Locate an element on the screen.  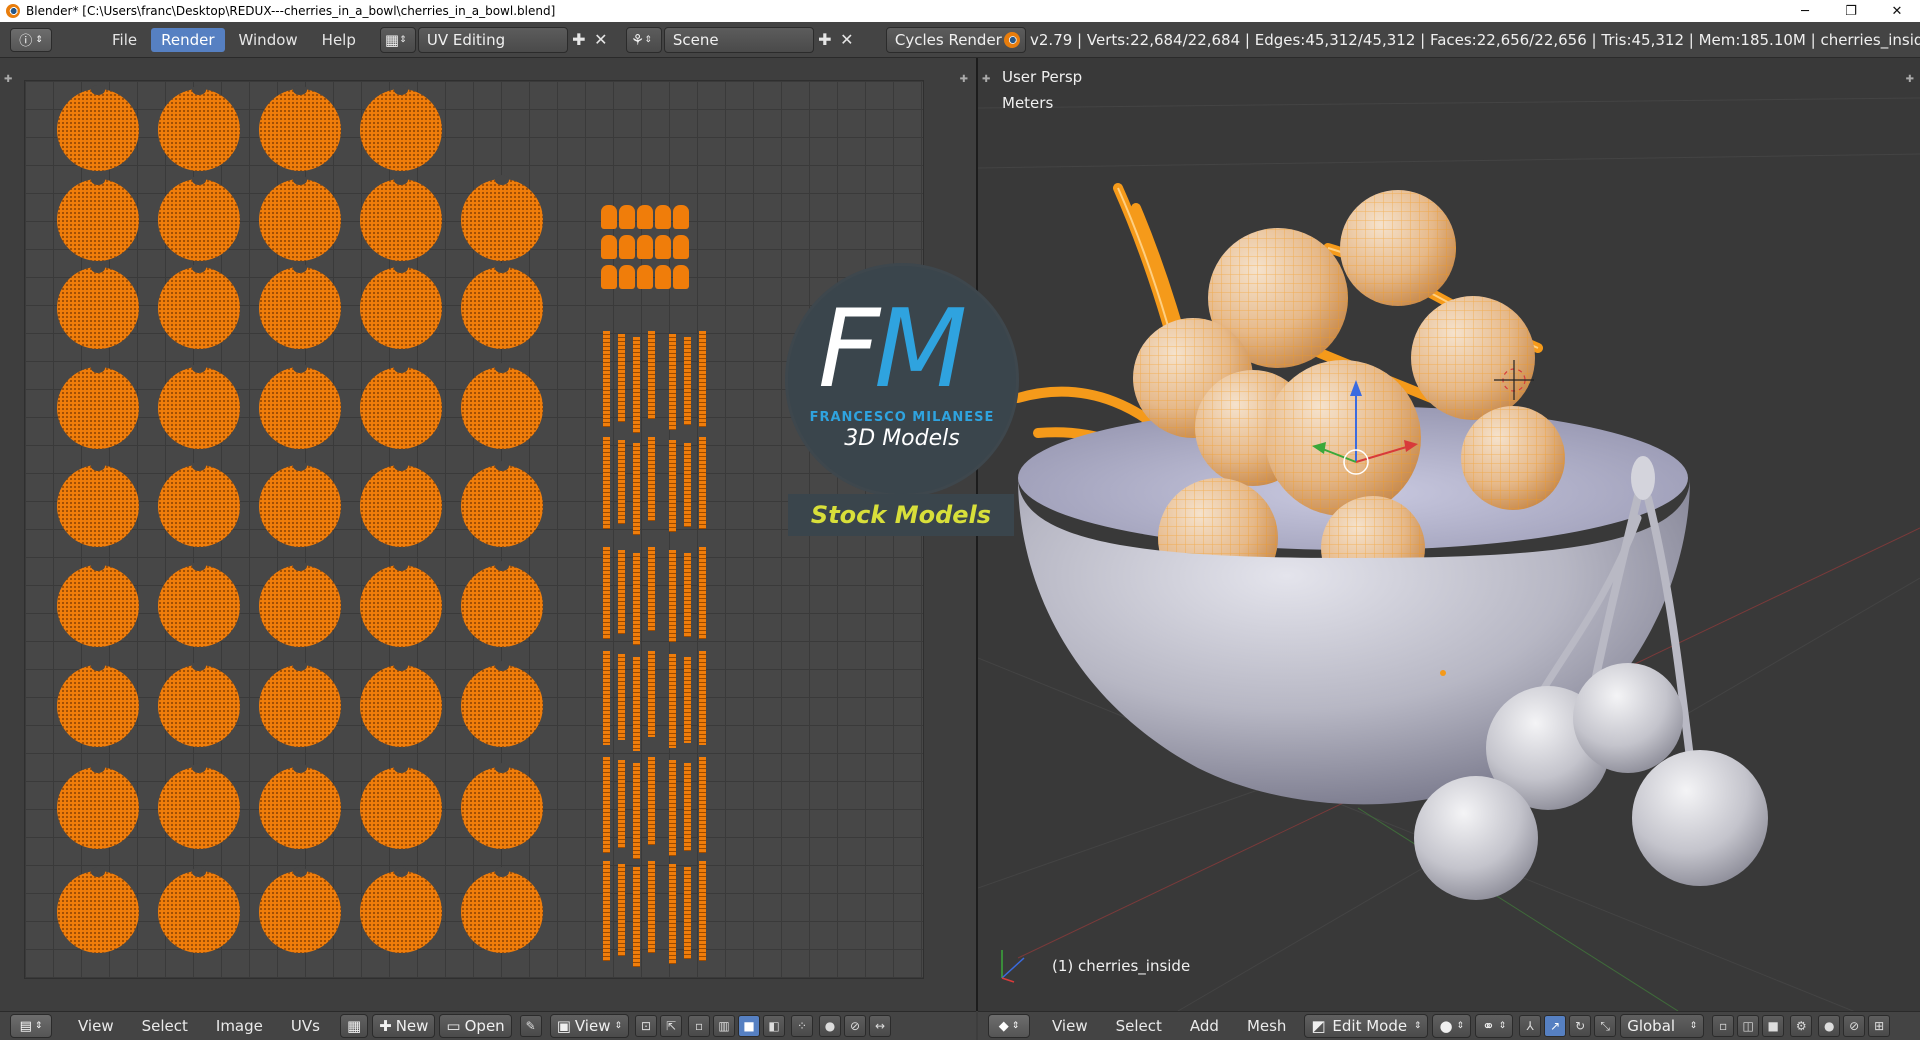
edge-select-mode-icon: ◫ is located at coordinates (1748, 1026).